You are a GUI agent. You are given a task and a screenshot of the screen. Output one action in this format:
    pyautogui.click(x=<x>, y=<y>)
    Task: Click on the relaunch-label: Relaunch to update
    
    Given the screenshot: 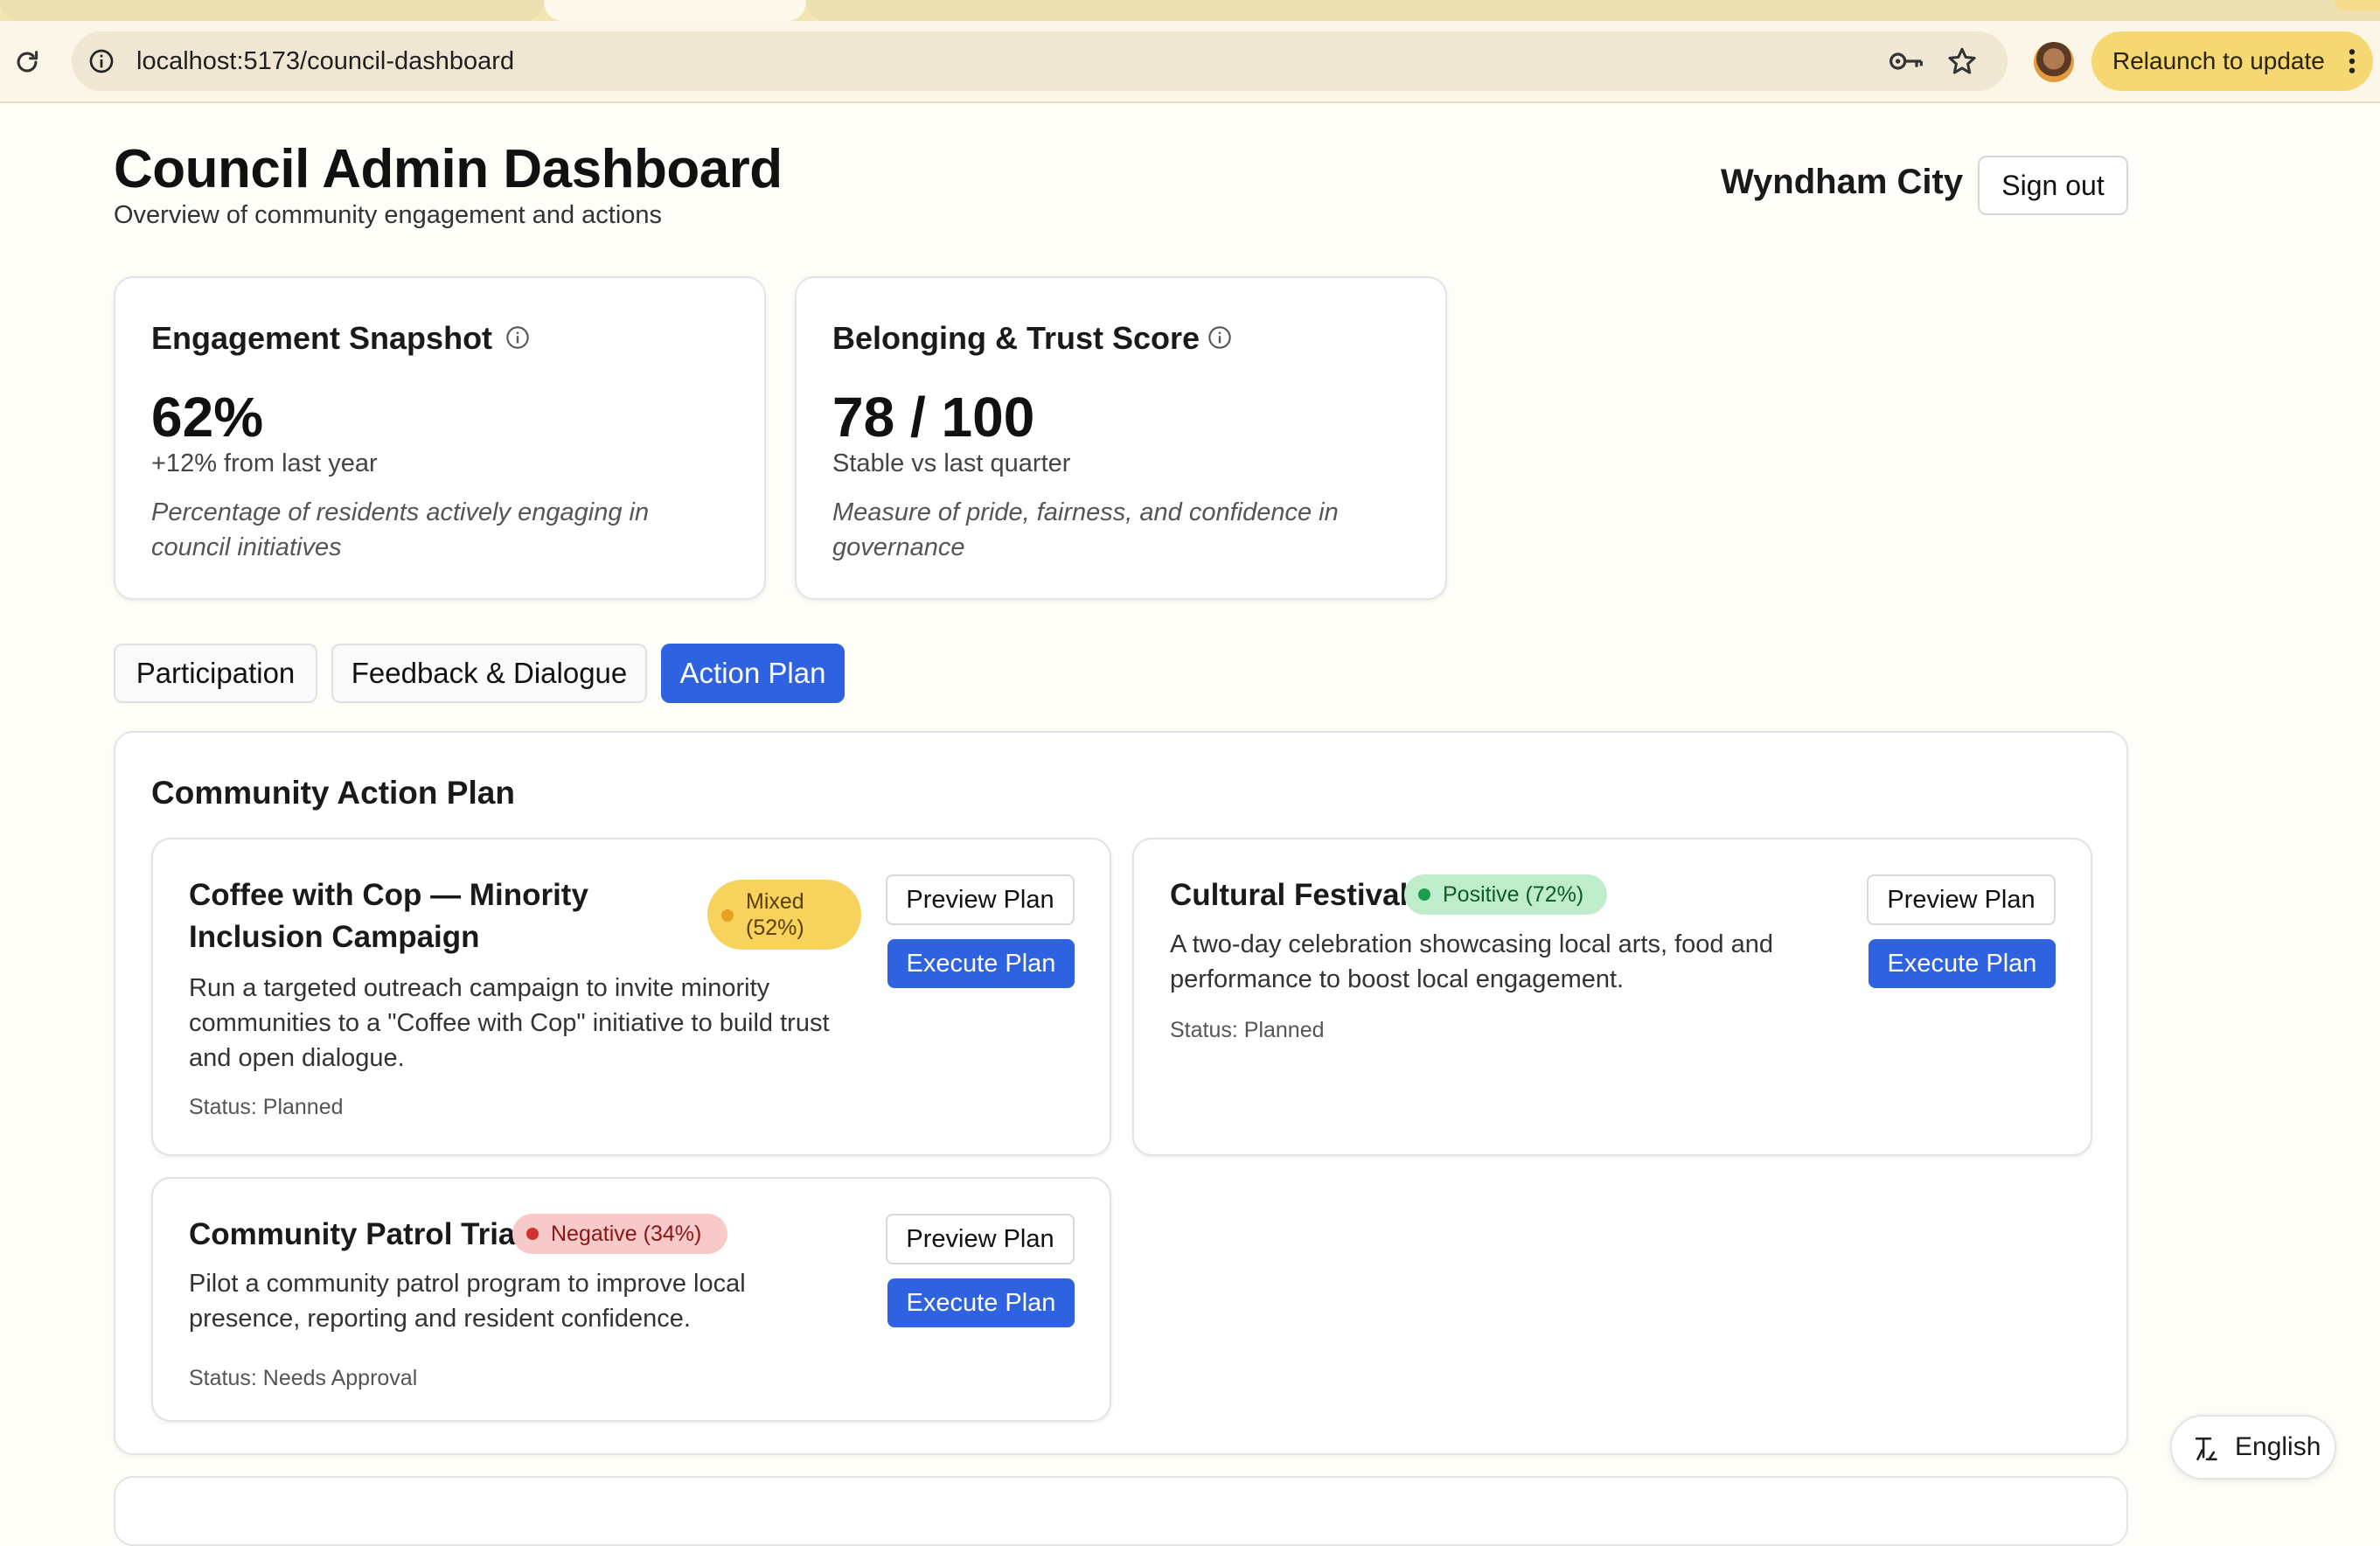 What is the action you would take?
    pyautogui.click(x=2218, y=60)
    